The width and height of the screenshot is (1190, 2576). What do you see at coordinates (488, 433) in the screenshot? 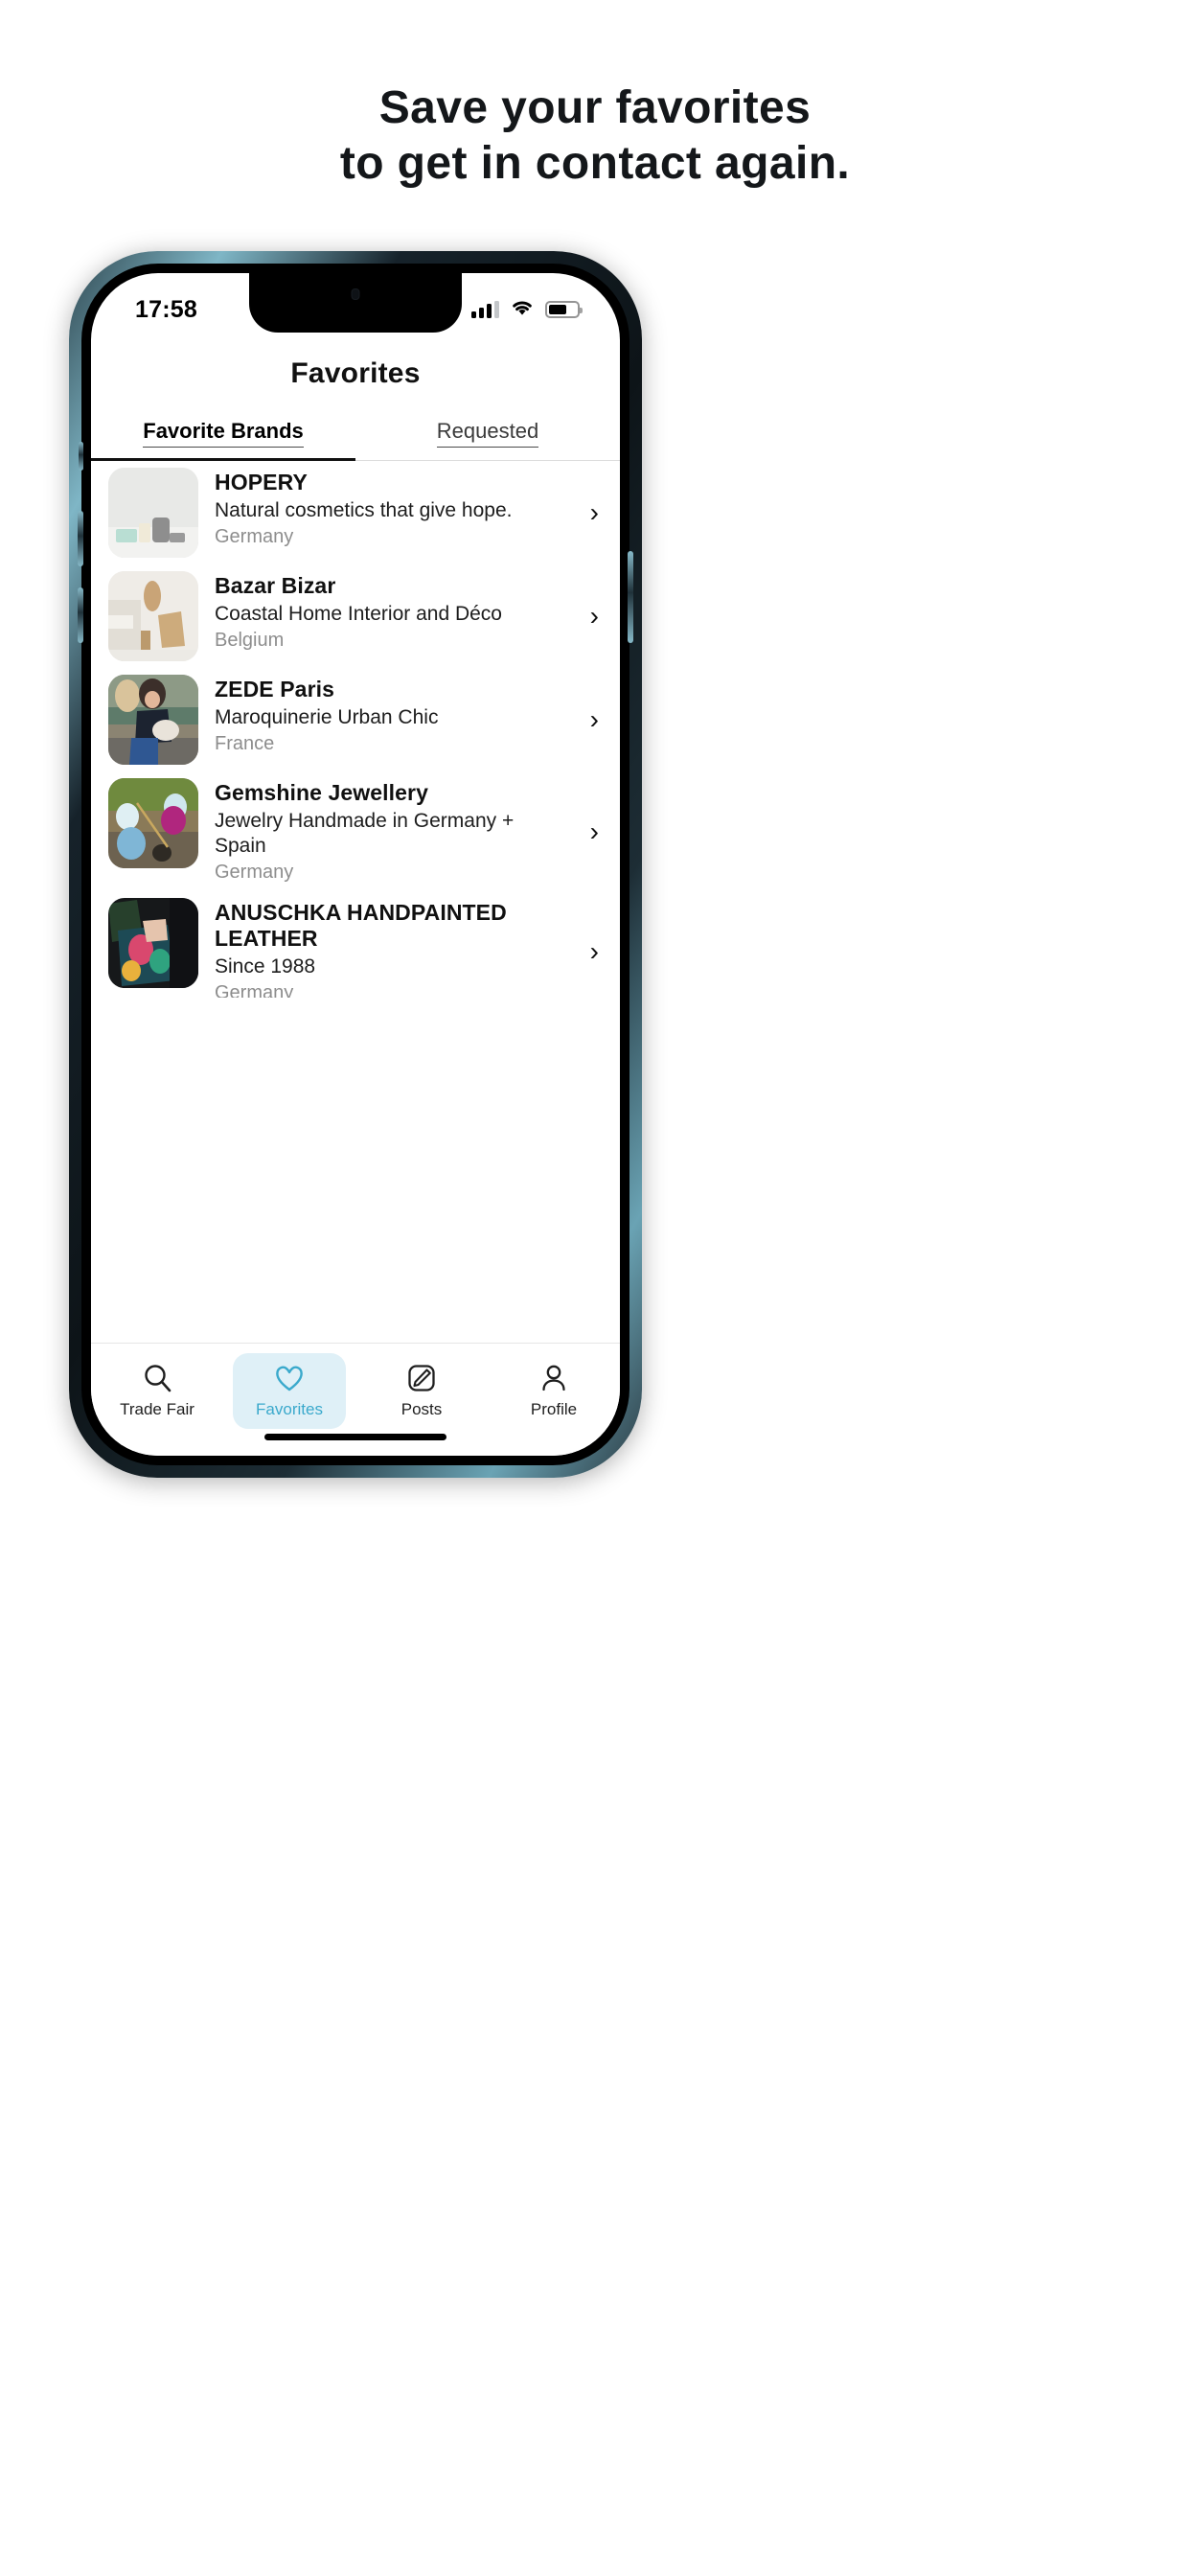
I see `tab-requested-label: Requested` at bounding box center [488, 433].